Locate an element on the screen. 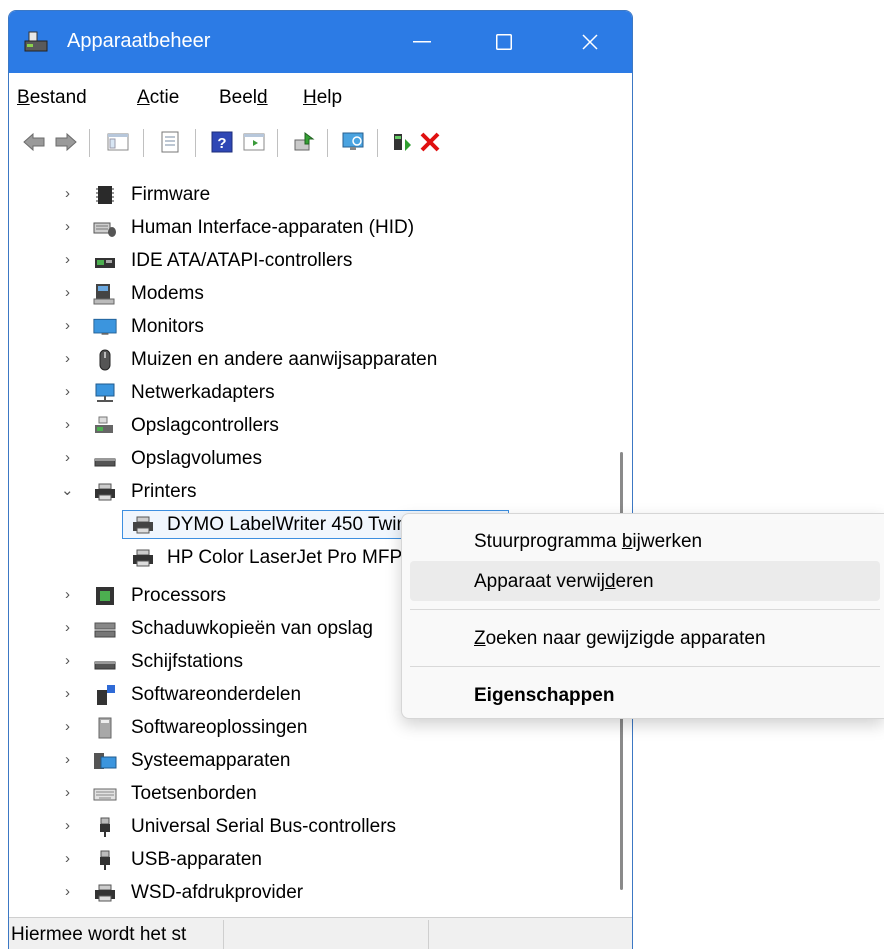  menu-item-uninstall-device: Apparaat verwijderen is located at coordinates (645, 581).